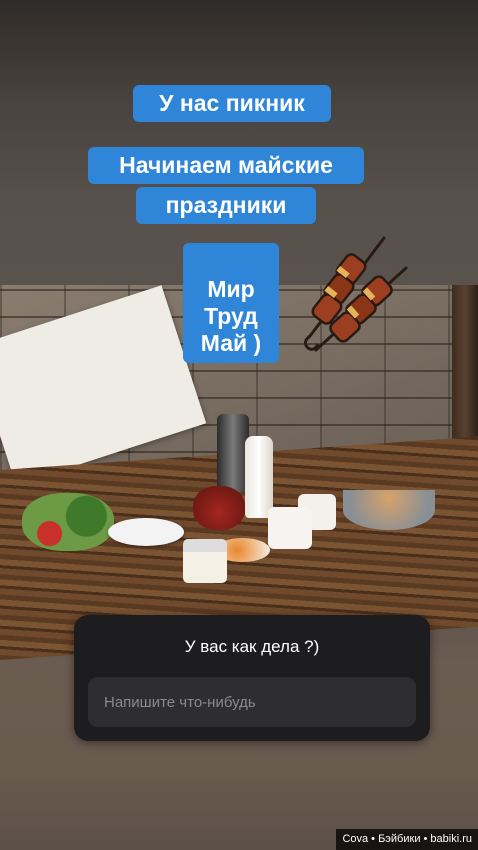 The width and height of the screenshot is (478, 850). I want to click on story-caption-text: праздники, so click(226, 205).